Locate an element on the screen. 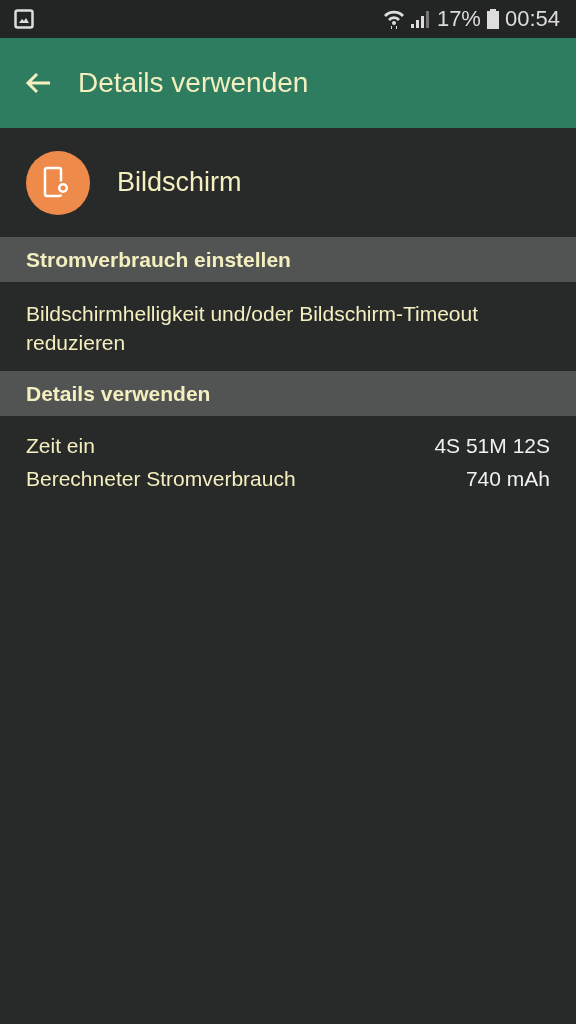 This screenshot has height=1024, width=576. detail-label: Zeit ein is located at coordinates (60, 446).